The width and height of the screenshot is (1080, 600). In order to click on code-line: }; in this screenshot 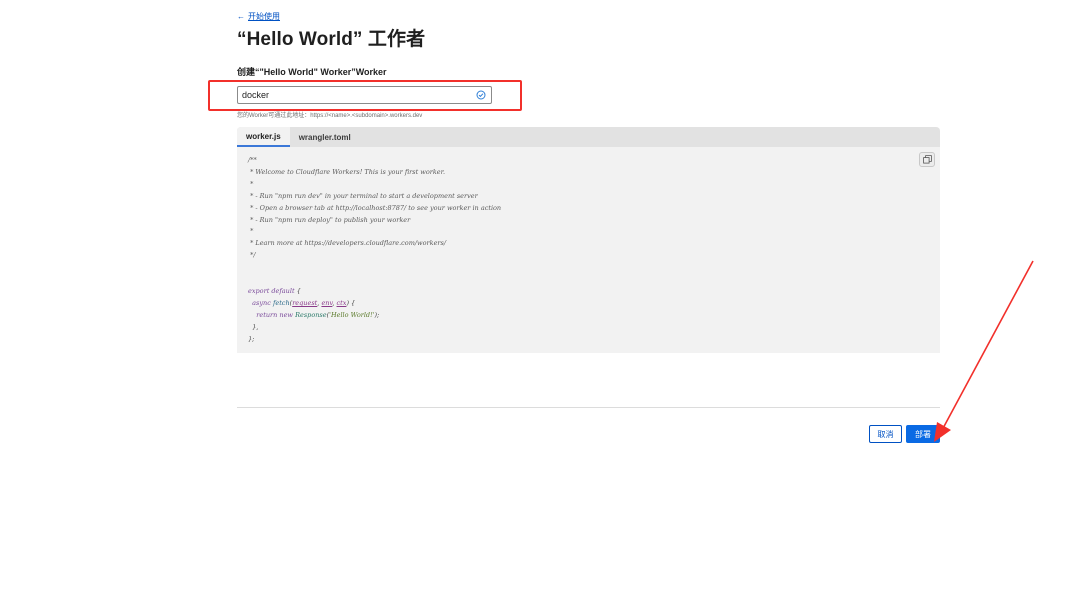, I will do `click(251, 338)`.